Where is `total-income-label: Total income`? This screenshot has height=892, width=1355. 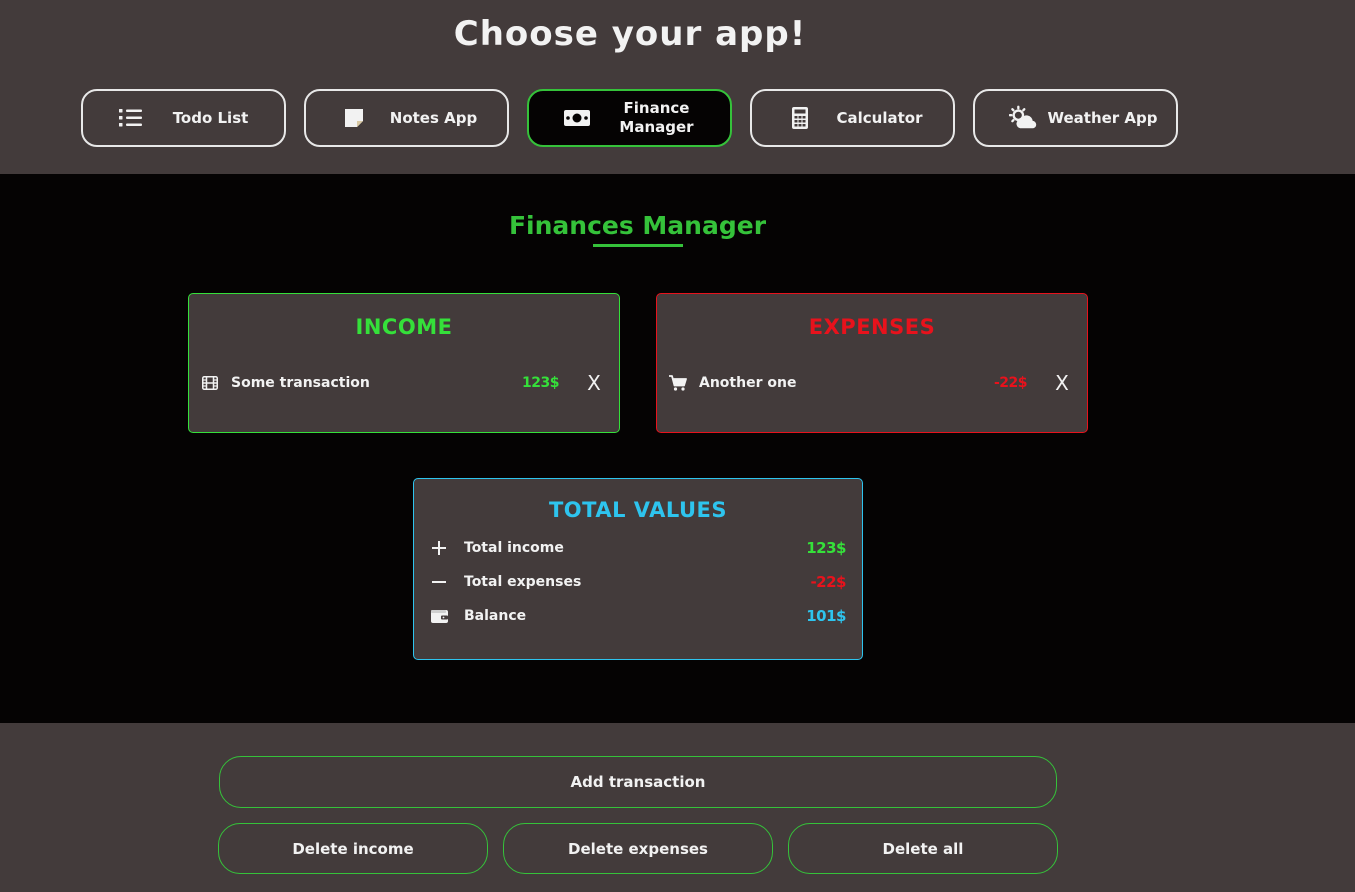 total-income-label: Total income is located at coordinates (514, 548).